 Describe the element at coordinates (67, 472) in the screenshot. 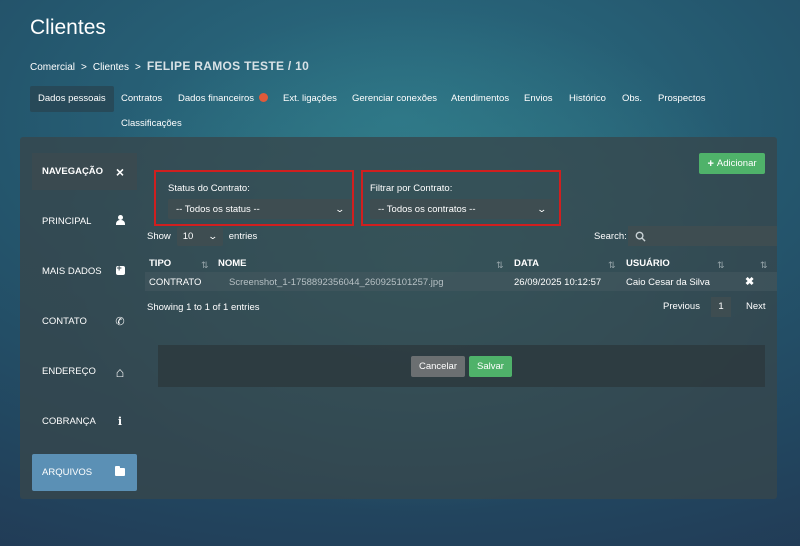

I see `sidebar-item-label: ARQUIVOS` at that location.